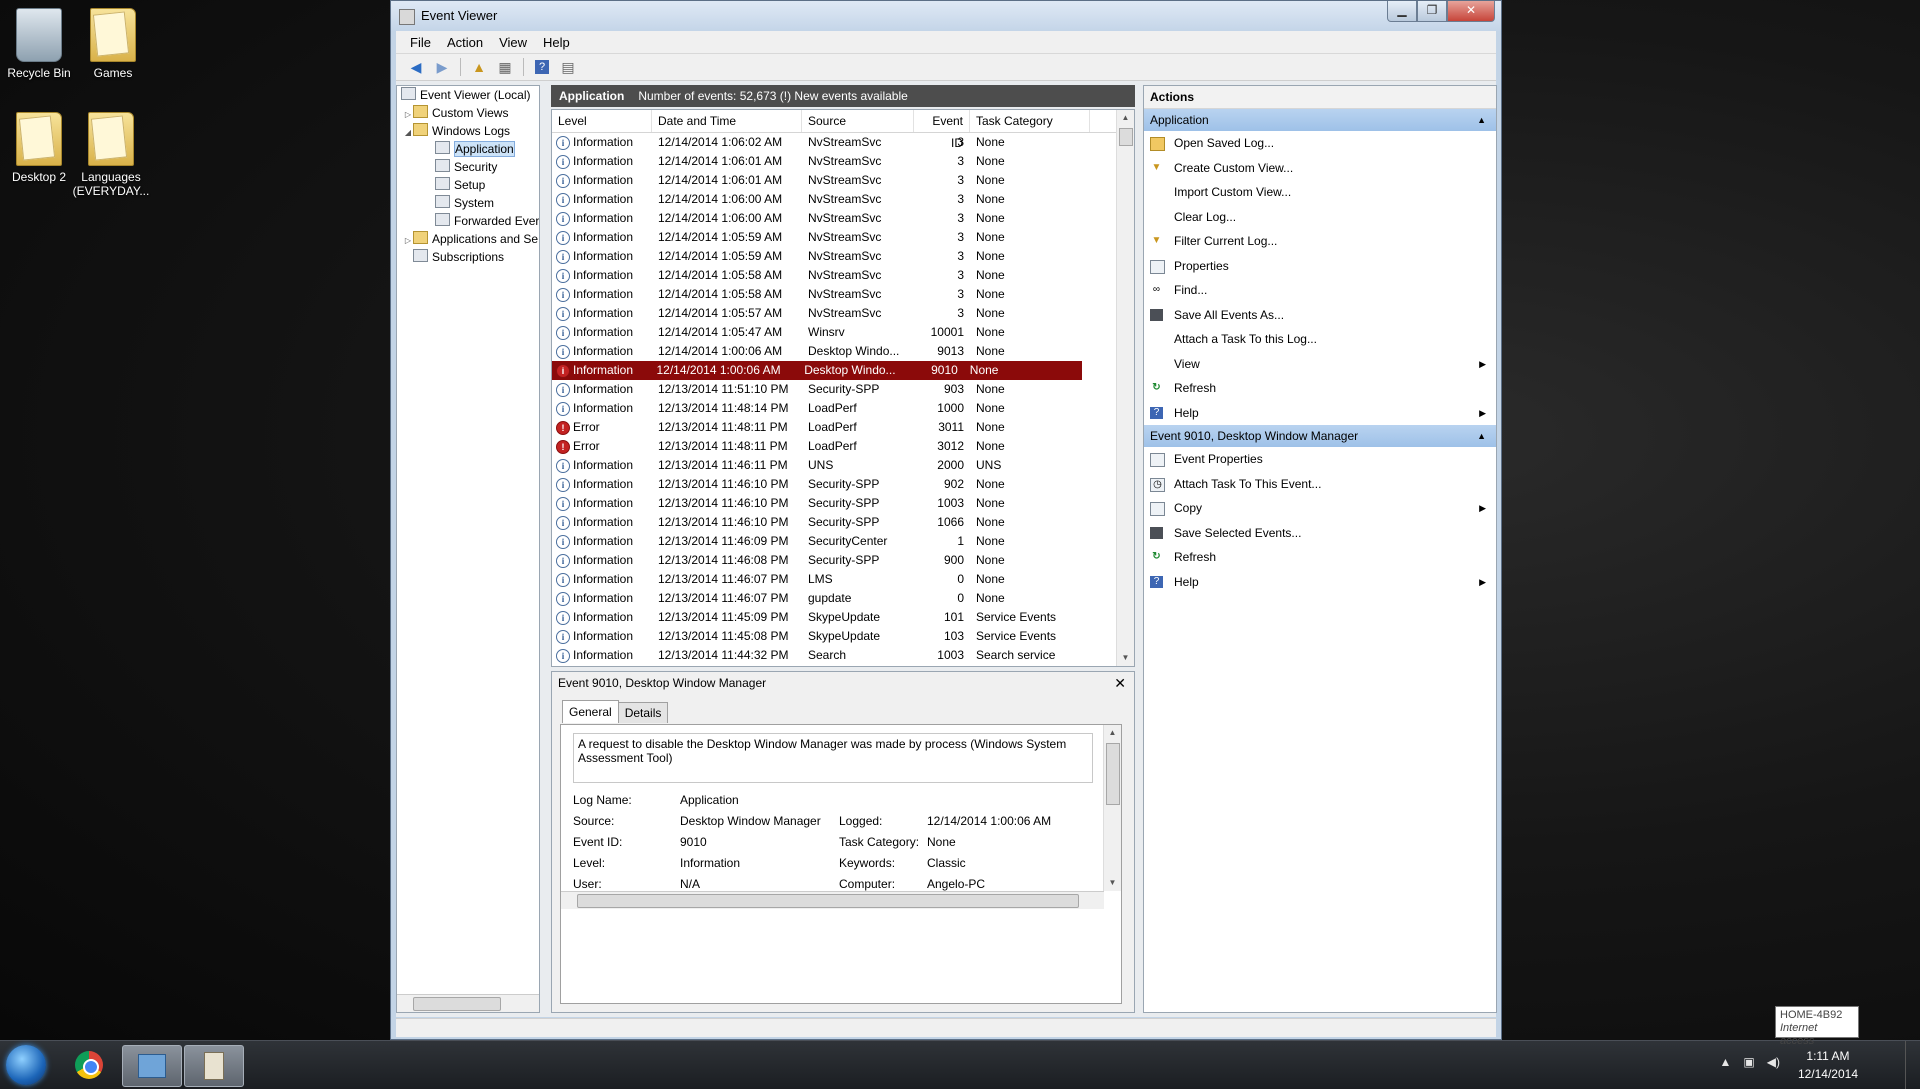  I want to click on tree-item-applications-and-services: ▷ Applications and Se, so click(468, 239).